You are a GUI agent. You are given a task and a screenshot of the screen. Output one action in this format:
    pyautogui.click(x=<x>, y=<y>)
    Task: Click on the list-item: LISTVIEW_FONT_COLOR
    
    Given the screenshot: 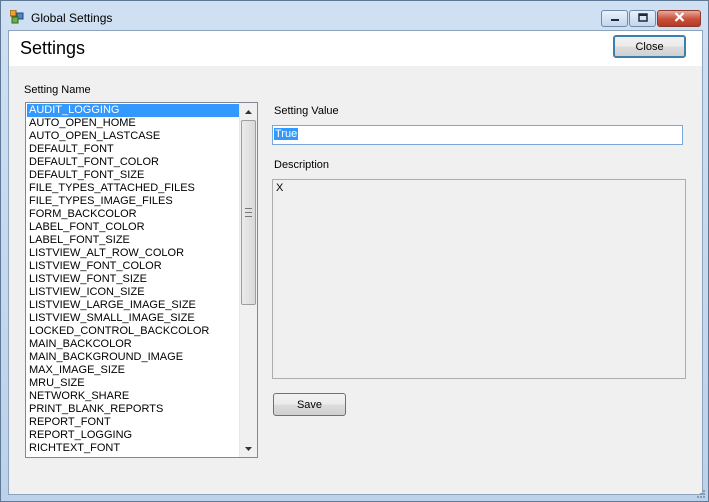 What is the action you would take?
    pyautogui.click(x=134, y=266)
    